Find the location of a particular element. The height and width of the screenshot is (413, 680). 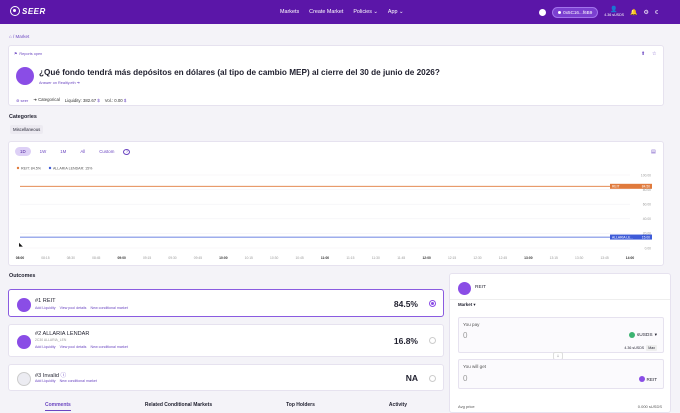

seer-logo: SEER is located at coordinates (28, 11).